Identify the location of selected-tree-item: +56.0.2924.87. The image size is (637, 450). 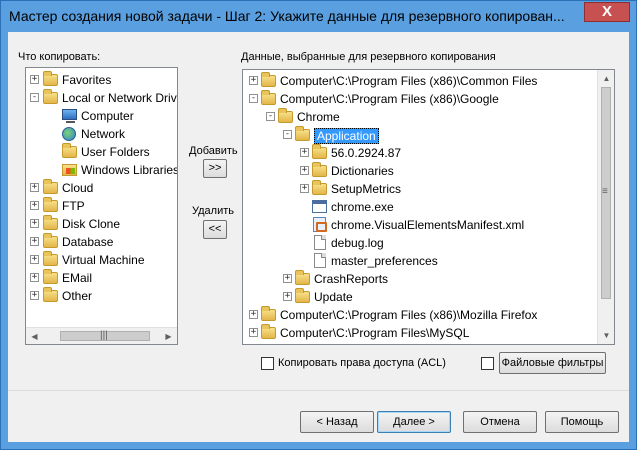
(413, 153).